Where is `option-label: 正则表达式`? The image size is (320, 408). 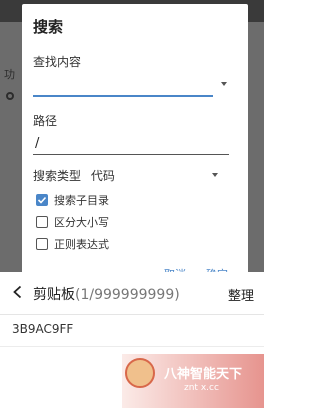
option-label: 正则表达式 is located at coordinates (81, 244).